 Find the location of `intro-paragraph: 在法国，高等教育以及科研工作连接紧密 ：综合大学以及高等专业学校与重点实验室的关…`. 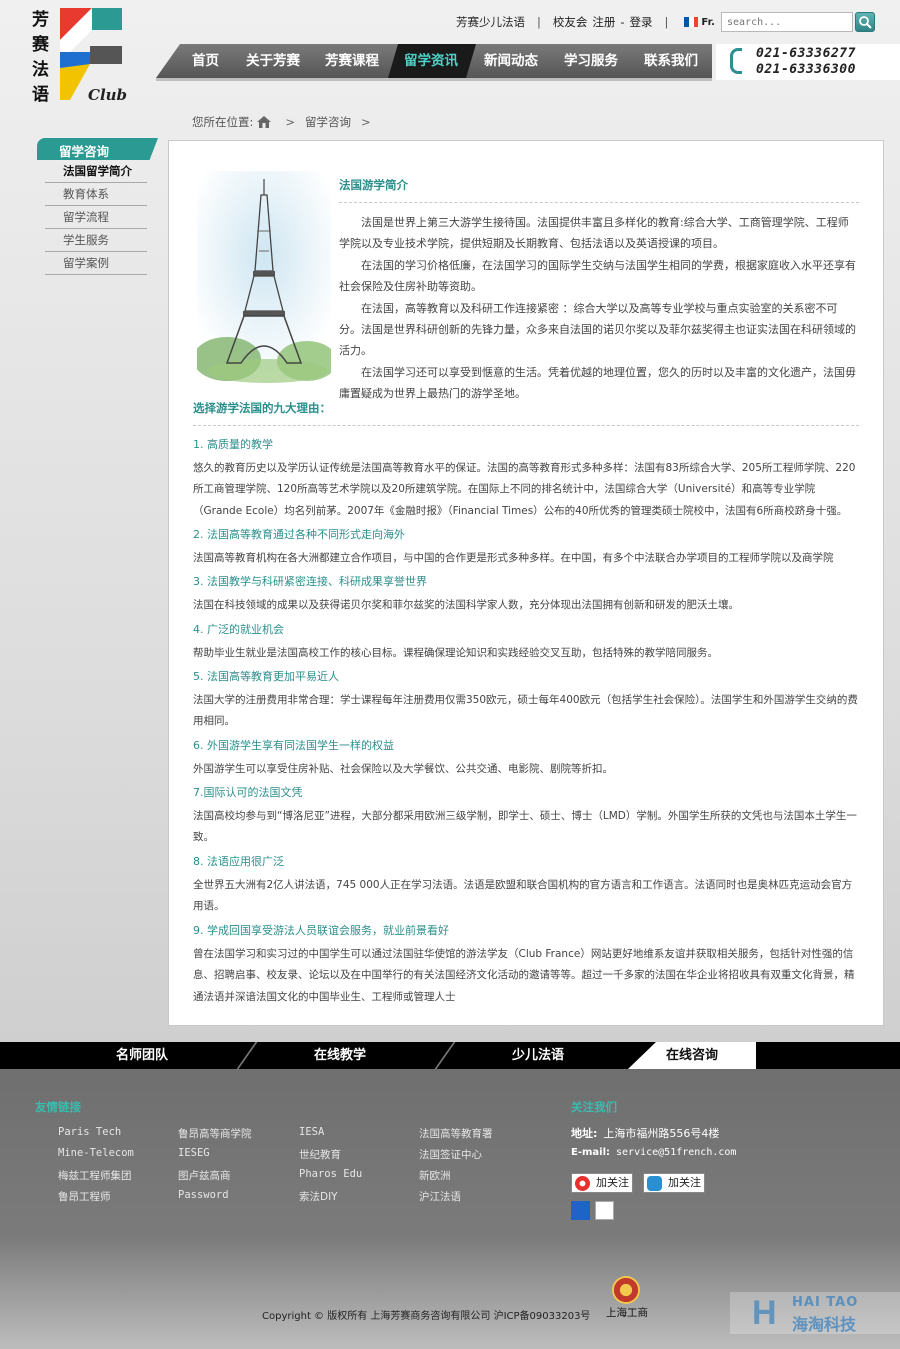

intro-paragraph: 在法国，高等教育以及科研工作连接紧密 ：综合大学以及高等专业学校与重点实验室的关… is located at coordinates (597, 329).